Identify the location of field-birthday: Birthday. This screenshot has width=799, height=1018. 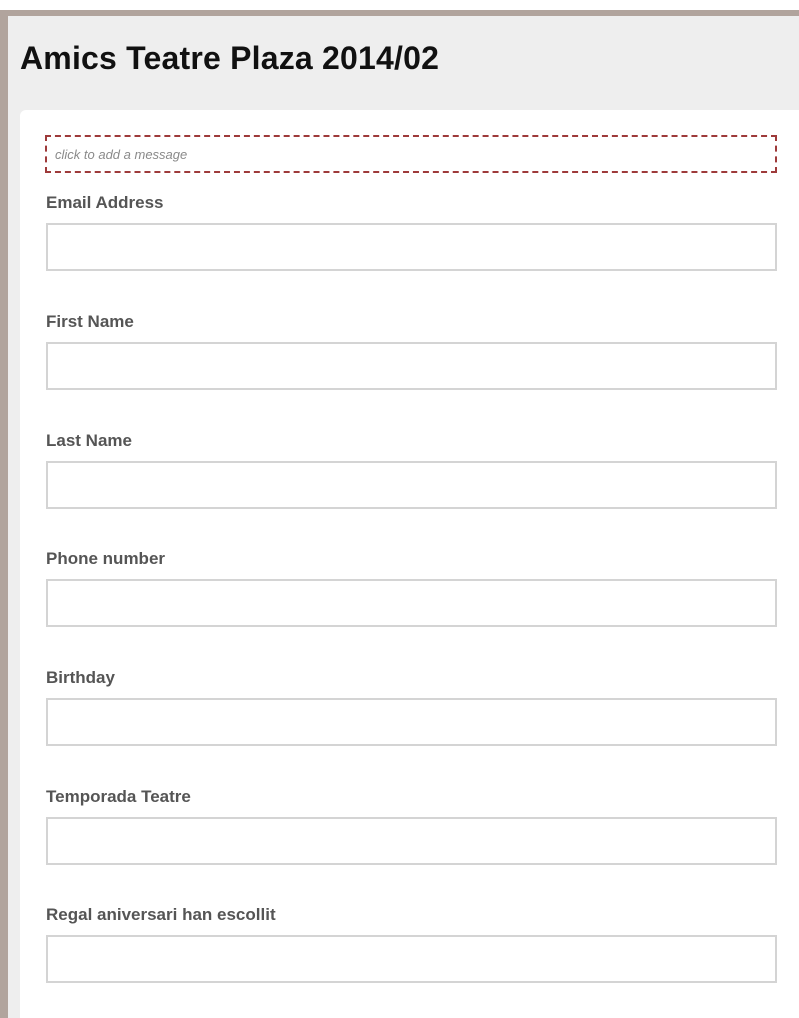
(411, 706).